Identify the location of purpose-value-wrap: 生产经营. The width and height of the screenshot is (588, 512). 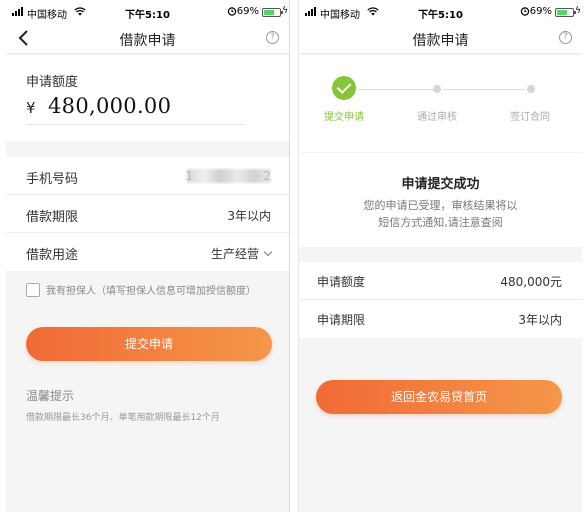
(241, 253).